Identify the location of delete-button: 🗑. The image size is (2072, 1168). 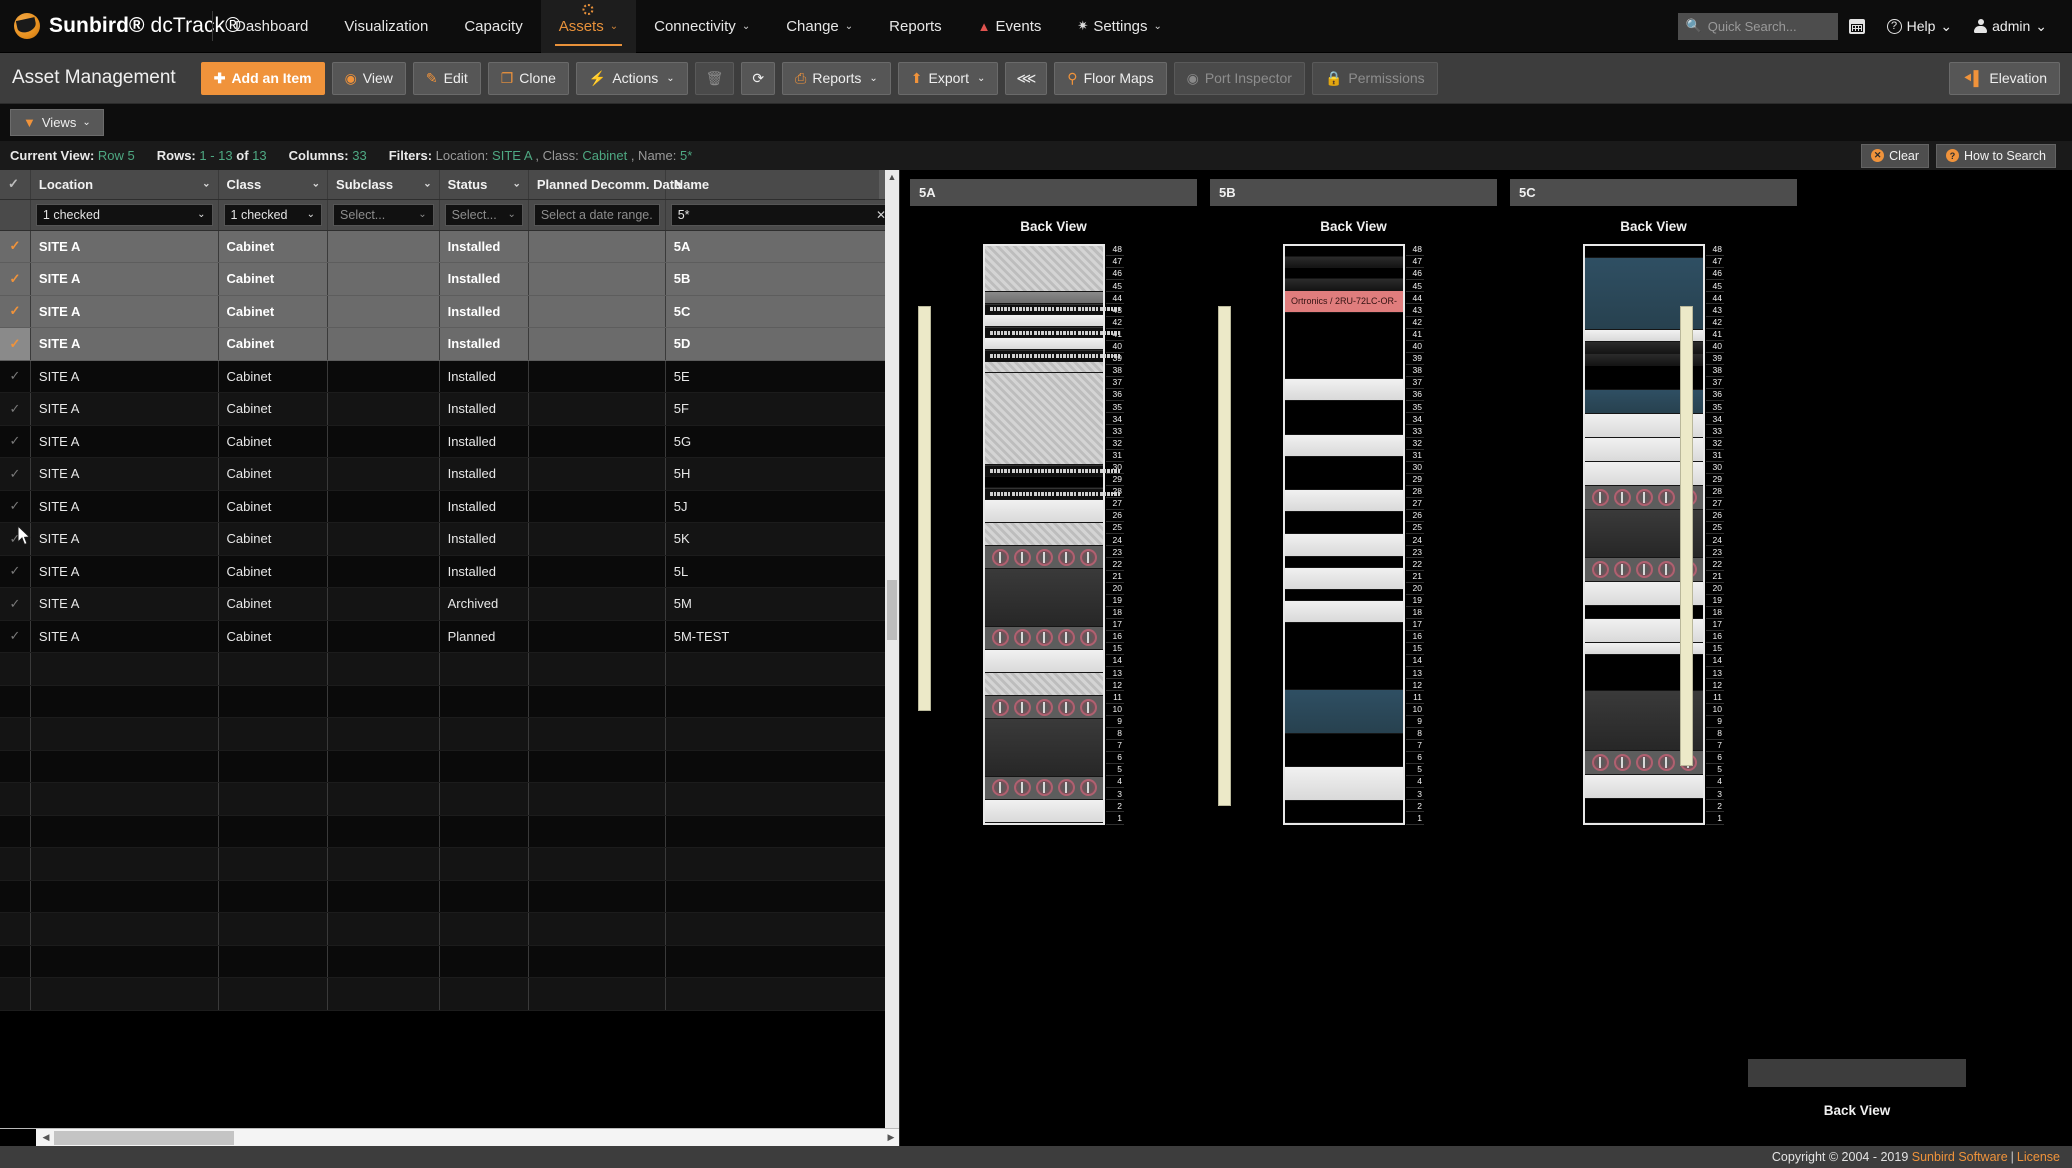
(714, 78).